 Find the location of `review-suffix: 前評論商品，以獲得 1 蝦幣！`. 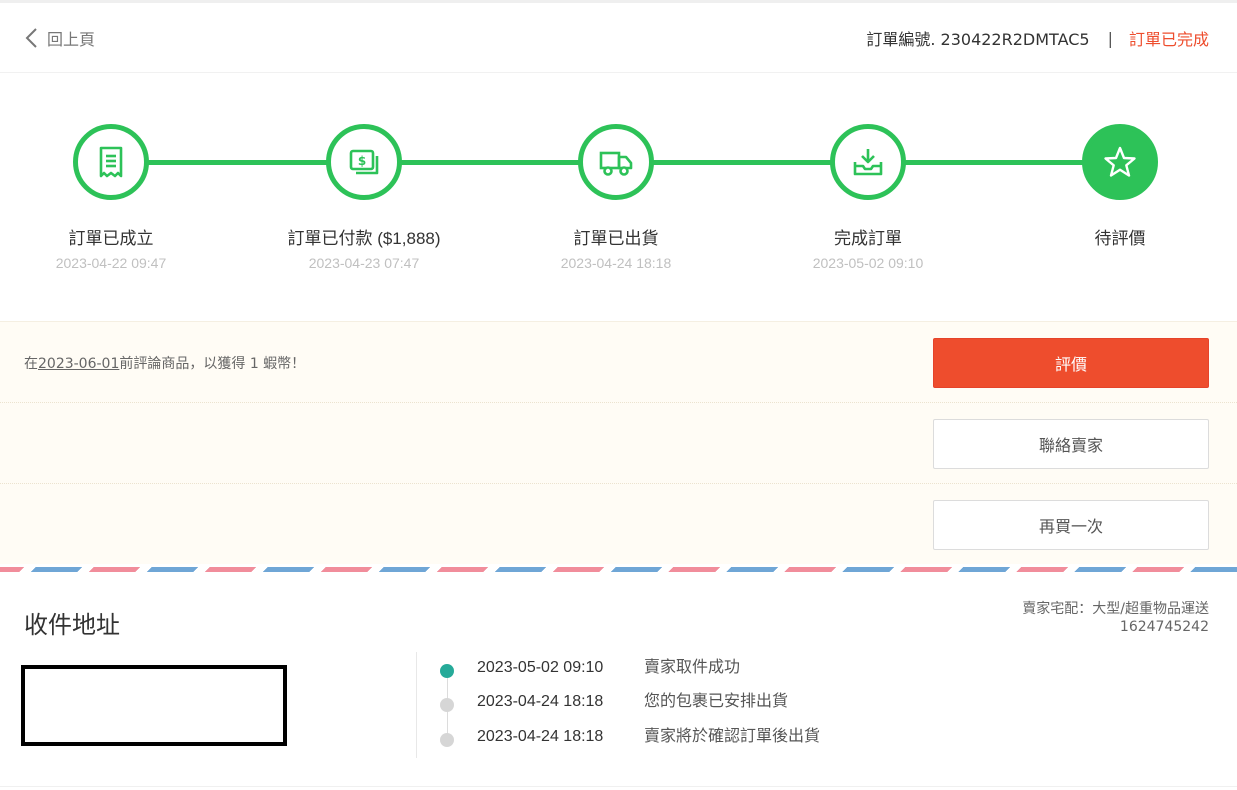

review-suffix: 前評論商品，以獲得 1 蝦幣！ is located at coordinates (212, 364).